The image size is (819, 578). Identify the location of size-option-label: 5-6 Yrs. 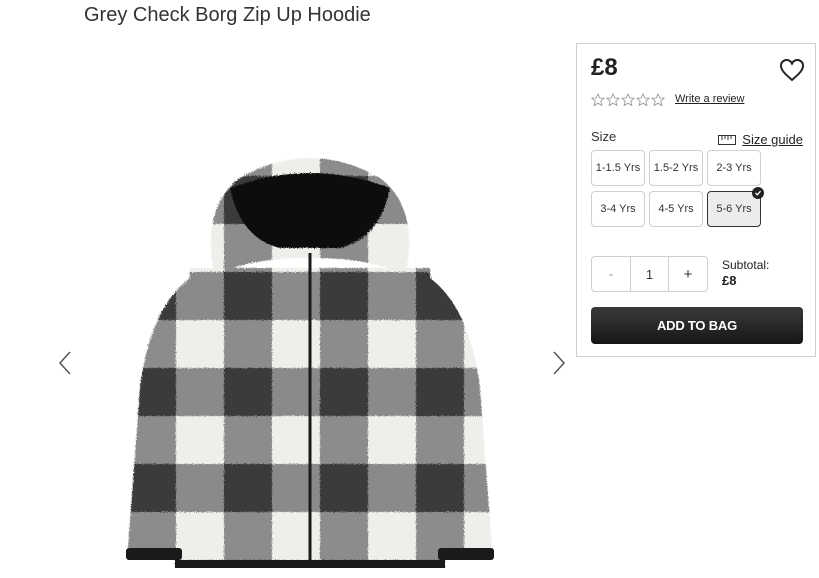
(734, 209).